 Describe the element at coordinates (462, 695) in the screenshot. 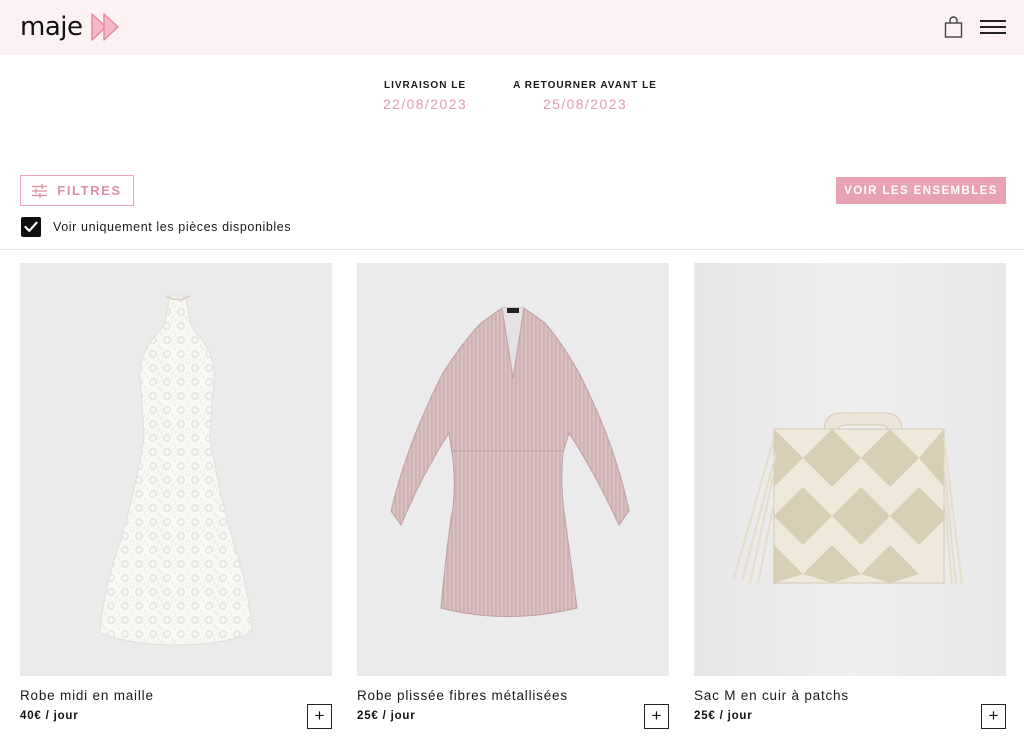

I see `product-name: Robe plissée fibres métallisées` at that location.